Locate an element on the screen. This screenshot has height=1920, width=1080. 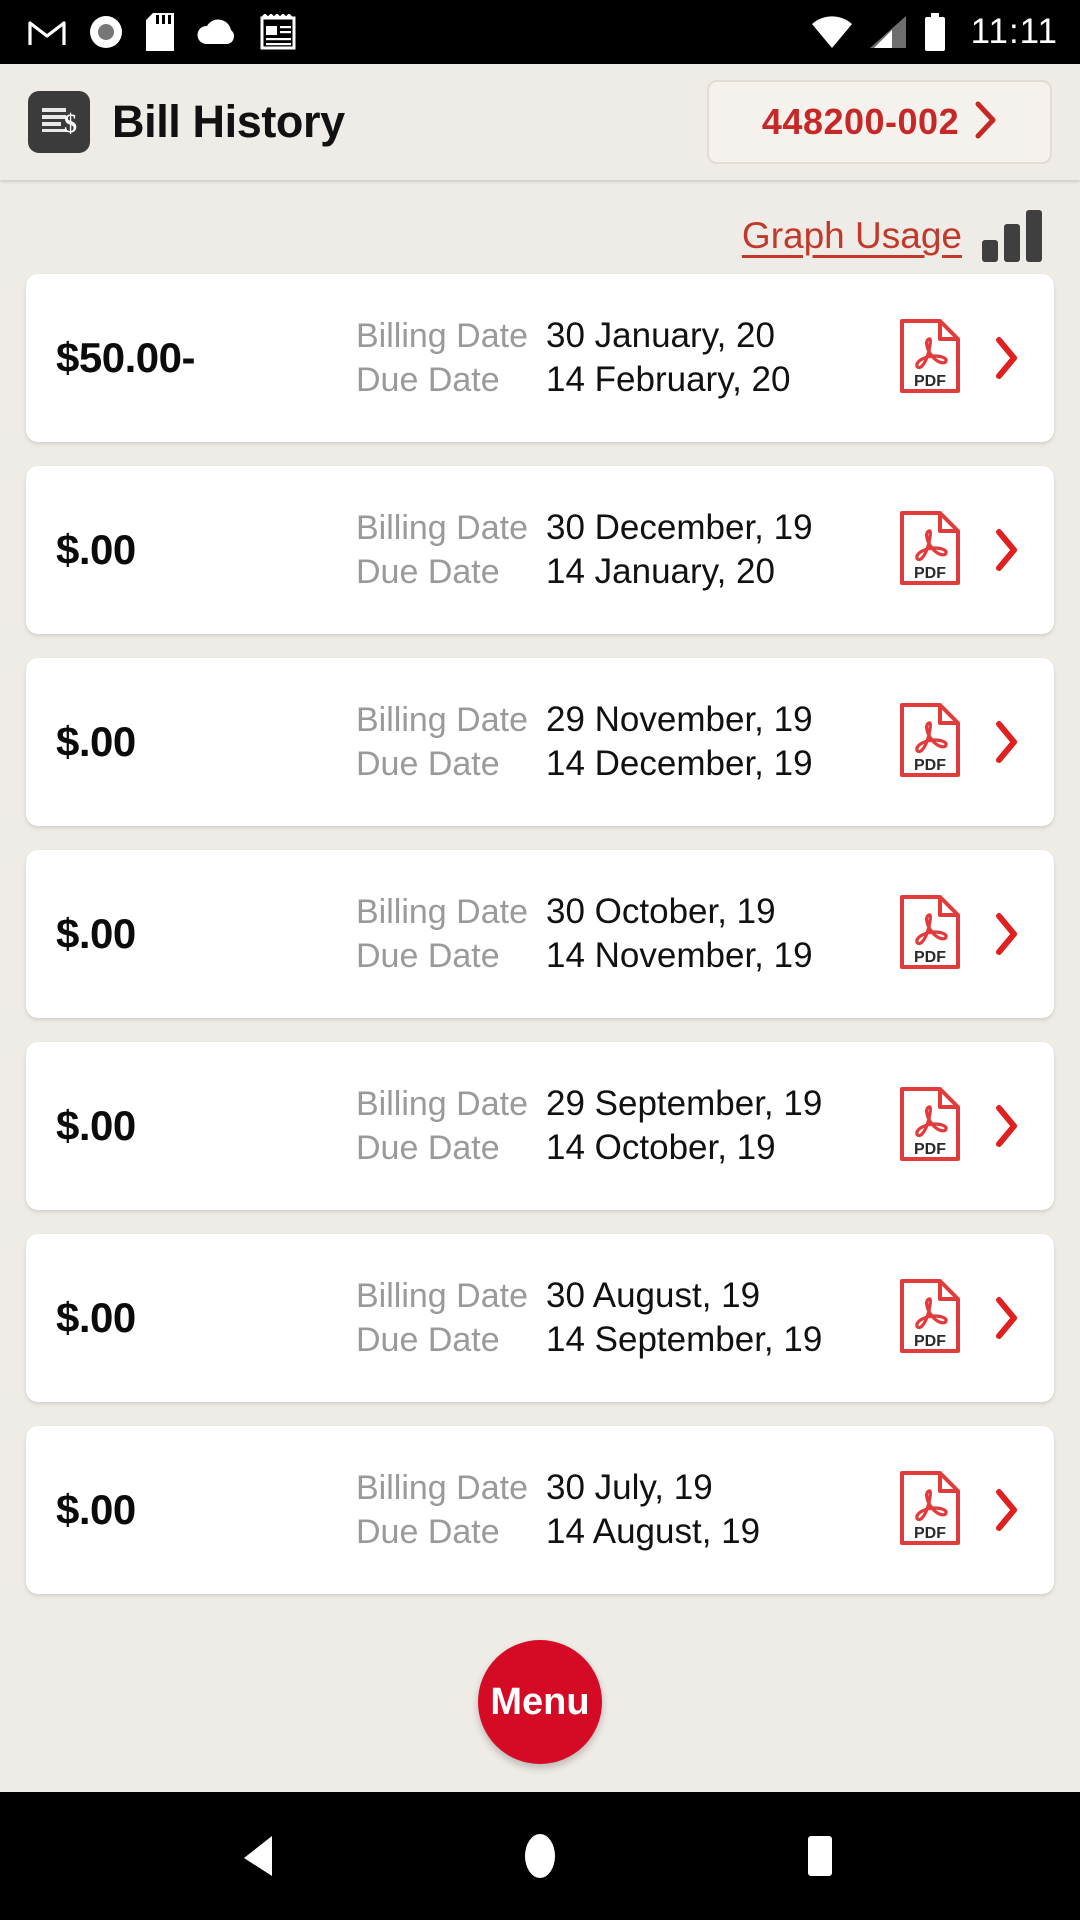
android-navigation-bar is located at coordinates (540, 1856).